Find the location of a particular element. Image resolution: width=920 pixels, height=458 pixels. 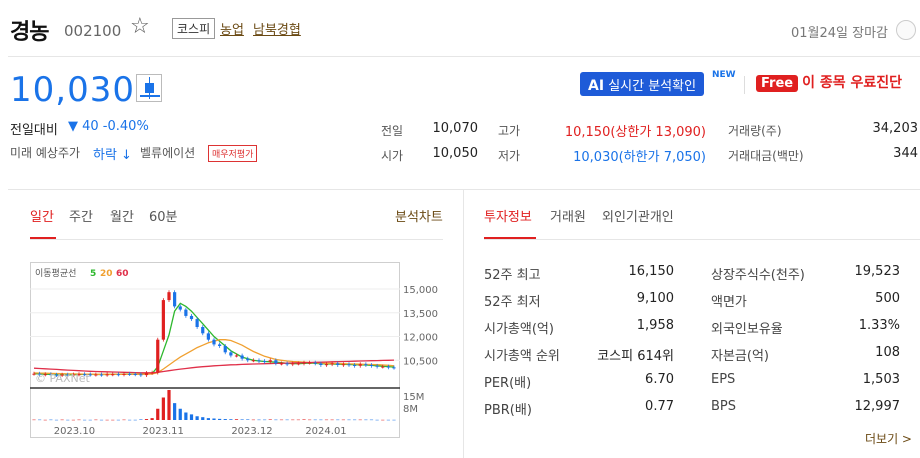

column-separator is located at coordinates (463, 324).